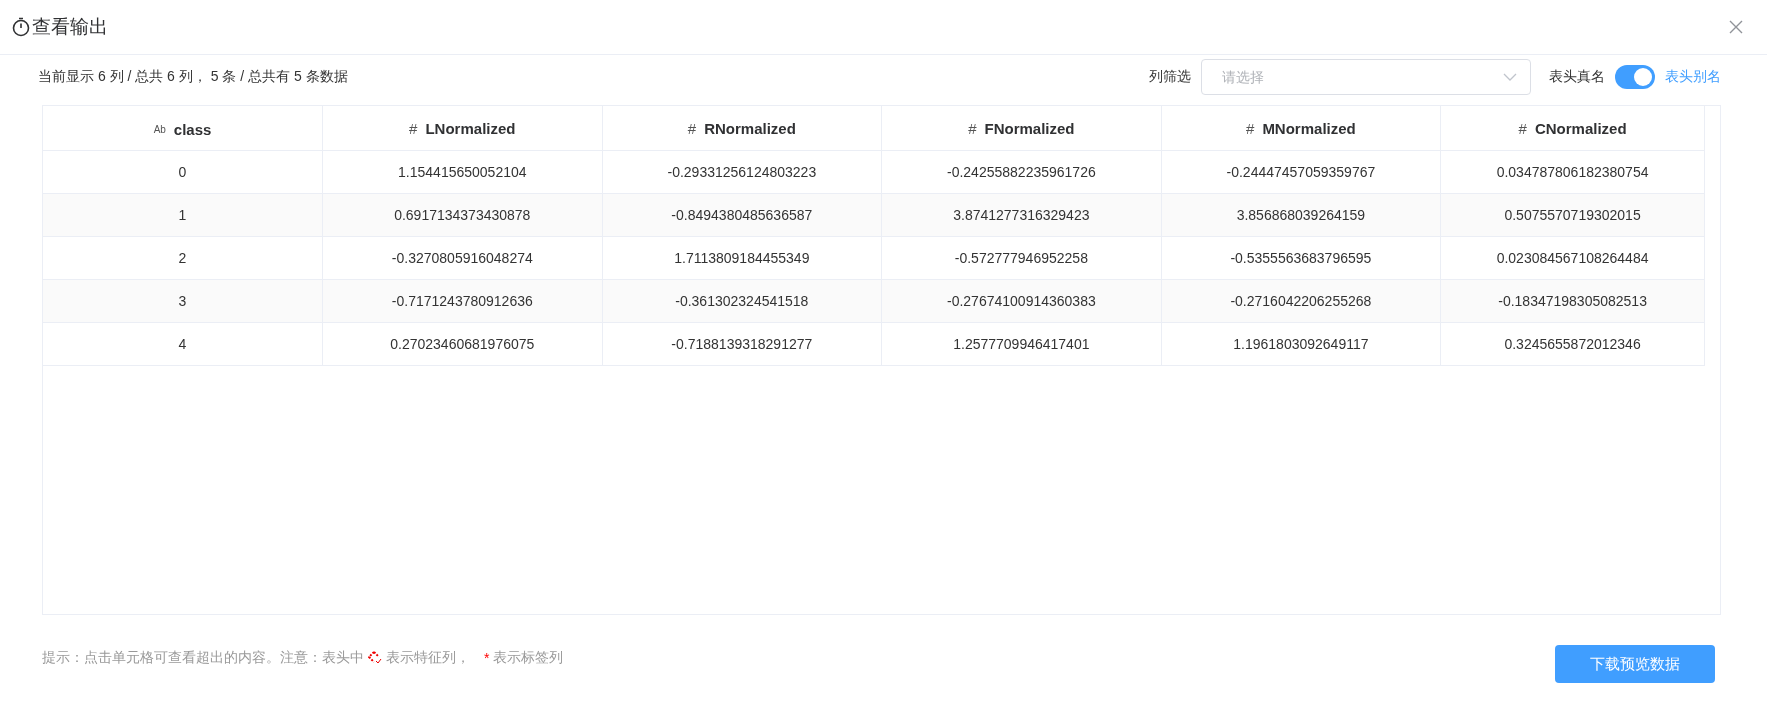 The image size is (1767, 718). What do you see at coordinates (183, 128) in the screenshot?
I see `column-header: Ab class` at bounding box center [183, 128].